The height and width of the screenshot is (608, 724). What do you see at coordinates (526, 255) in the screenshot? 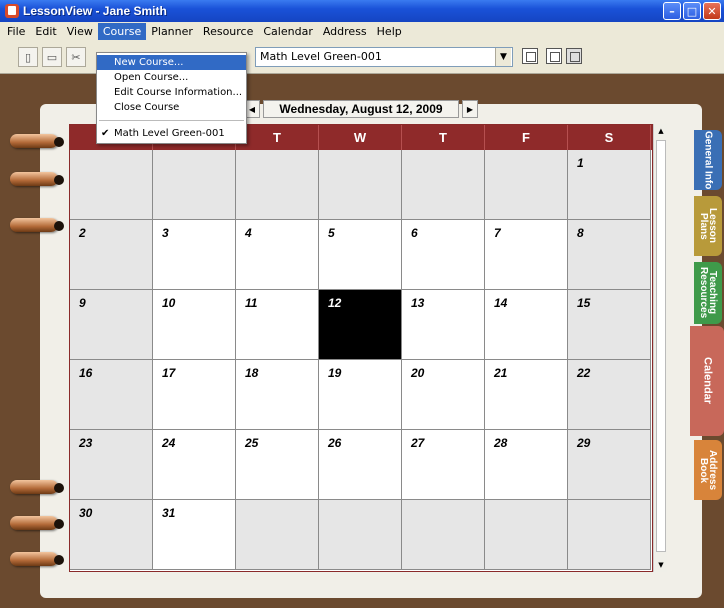
I see `calendar-day-cell: 7` at bounding box center [526, 255].